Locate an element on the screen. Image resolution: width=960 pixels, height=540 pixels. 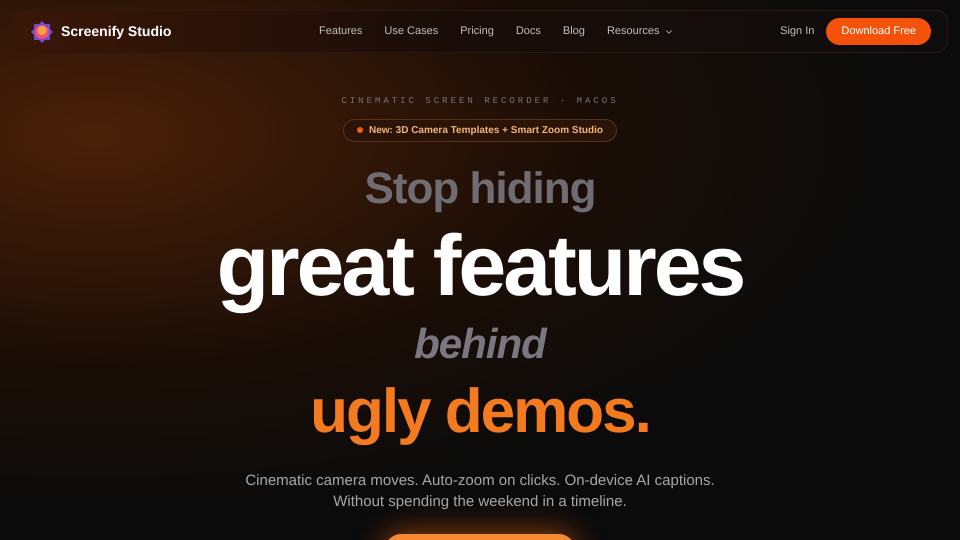
nav-link: Docs is located at coordinates (528, 31).